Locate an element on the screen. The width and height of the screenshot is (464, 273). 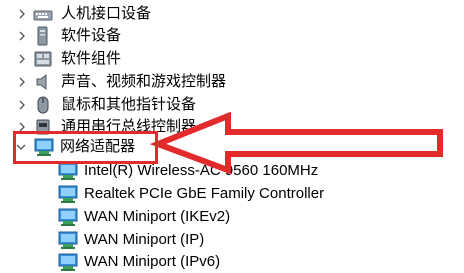
category-label: 人机接口设备 is located at coordinates (106, 13).